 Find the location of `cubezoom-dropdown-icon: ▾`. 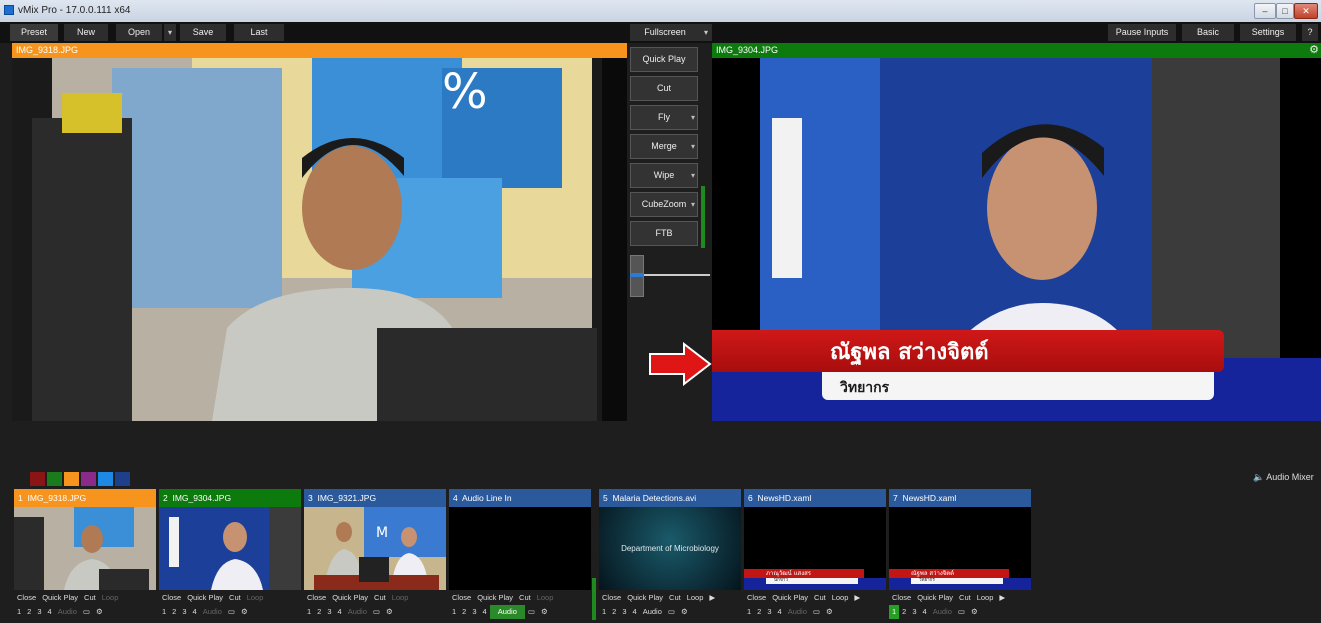

cubezoom-dropdown-icon: ▾ is located at coordinates (693, 204).